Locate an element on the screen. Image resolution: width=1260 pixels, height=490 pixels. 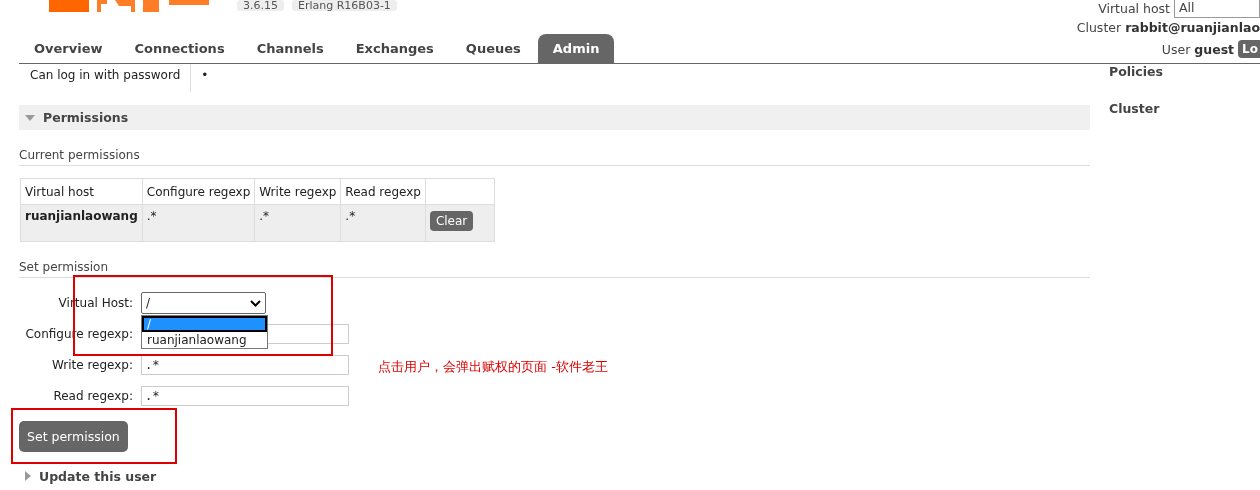
property-label: Can log in with password is located at coordinates (105, 78).